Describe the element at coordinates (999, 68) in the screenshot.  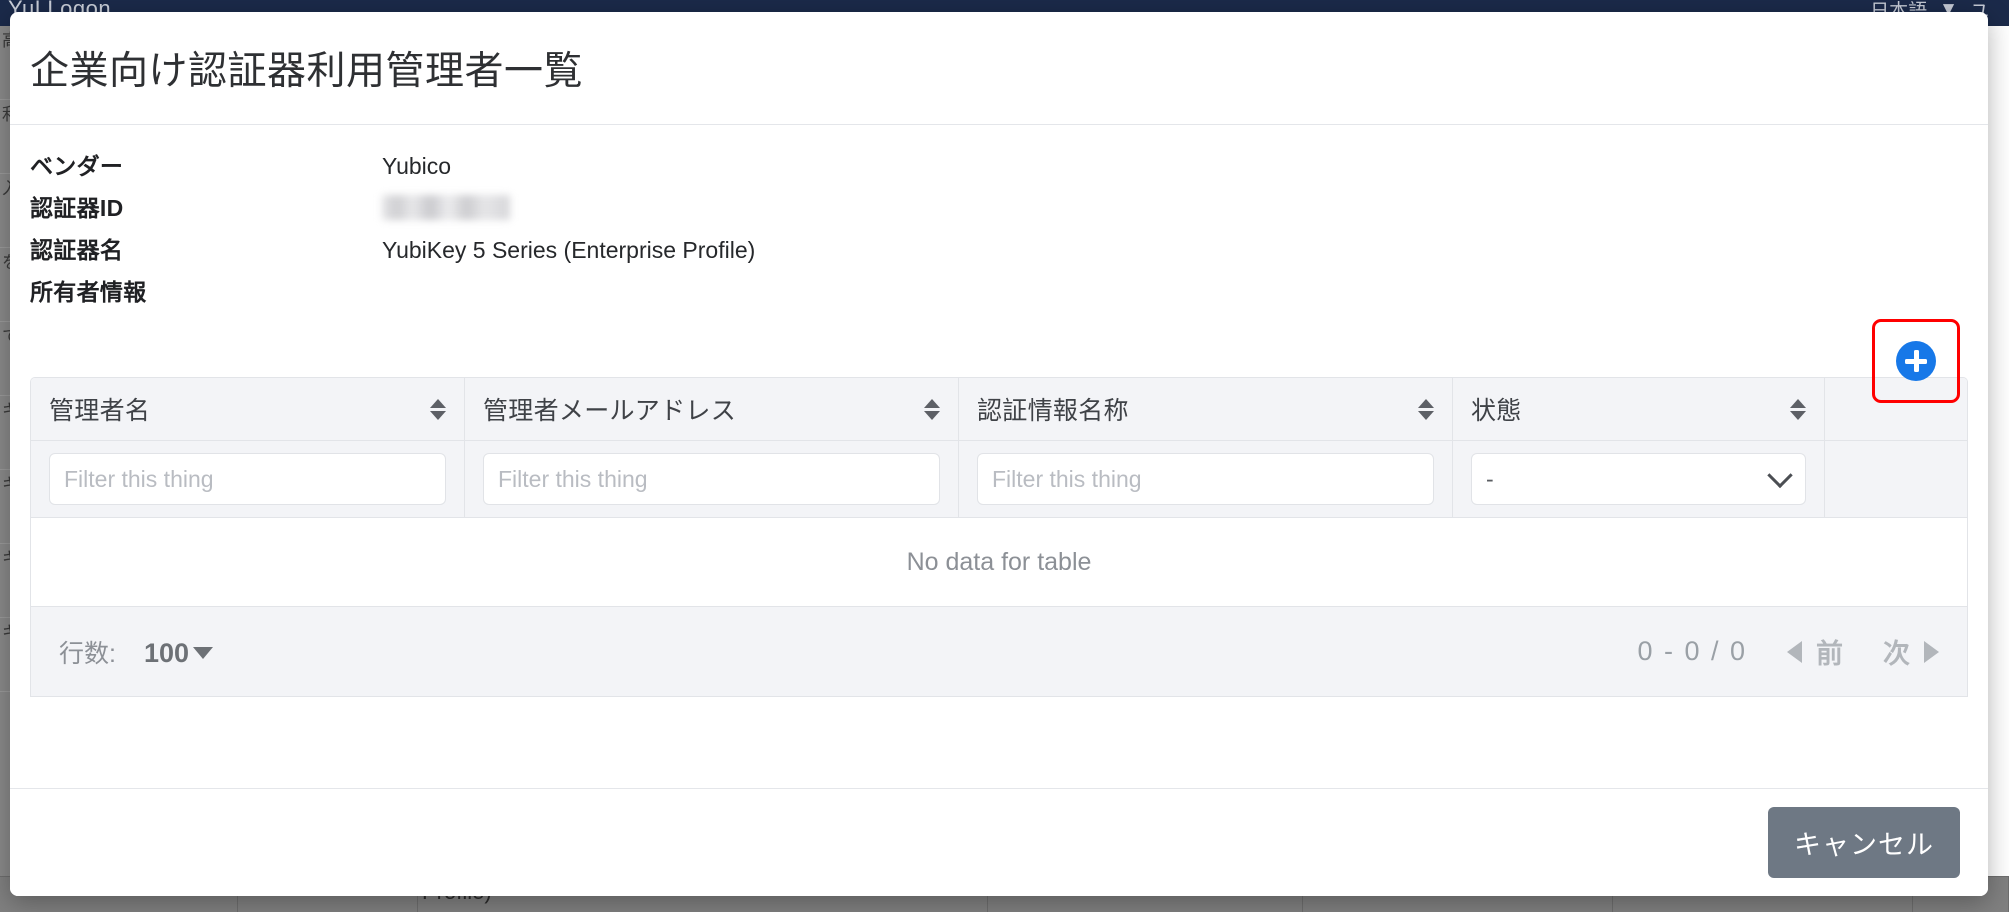
I see `dialog-header: 企業向け認証器利用管理者一覧` at that location.